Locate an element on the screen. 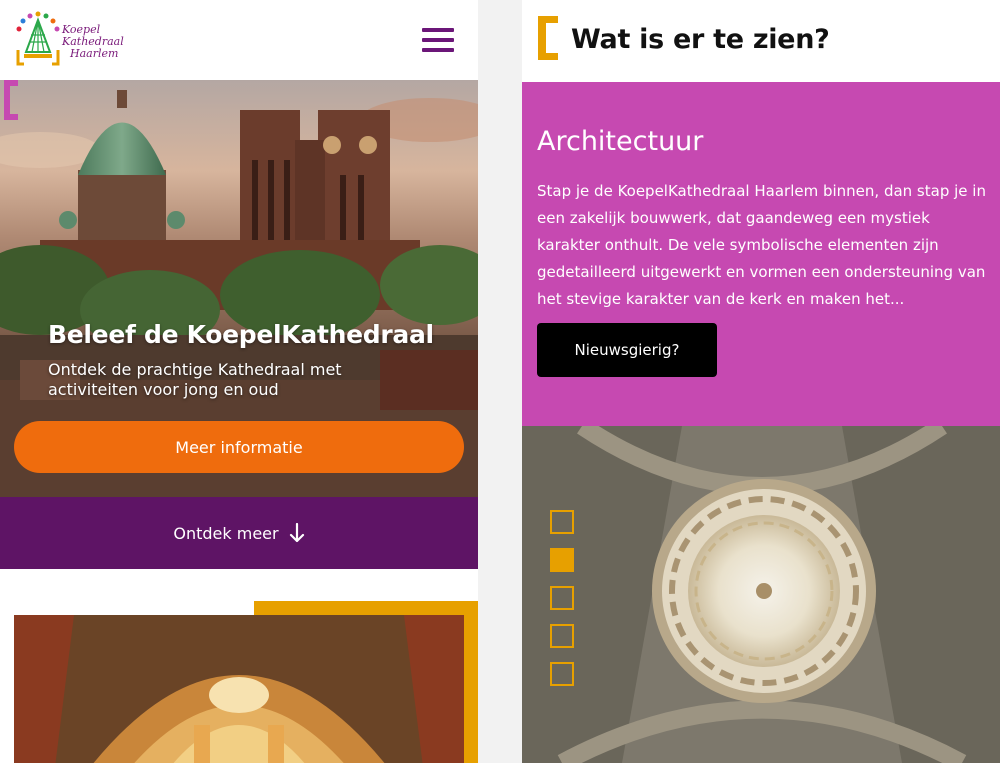  section-title: Wat is er te zien? is located at coordinates (700, 39).